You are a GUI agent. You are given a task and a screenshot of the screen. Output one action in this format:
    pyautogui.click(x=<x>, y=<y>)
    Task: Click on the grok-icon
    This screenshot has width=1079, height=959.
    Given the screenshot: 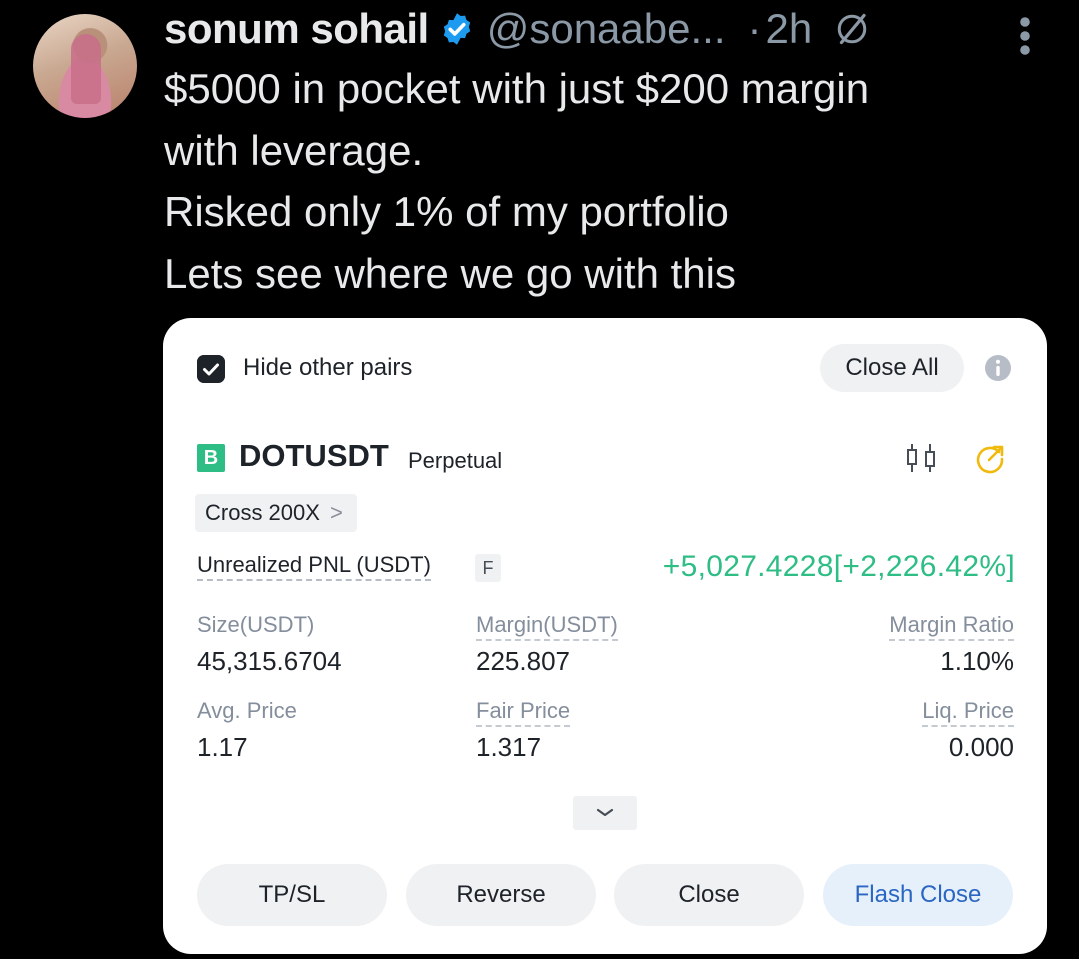 What is the action you would take?
    pyautogui.click(x=852, y=29)
    